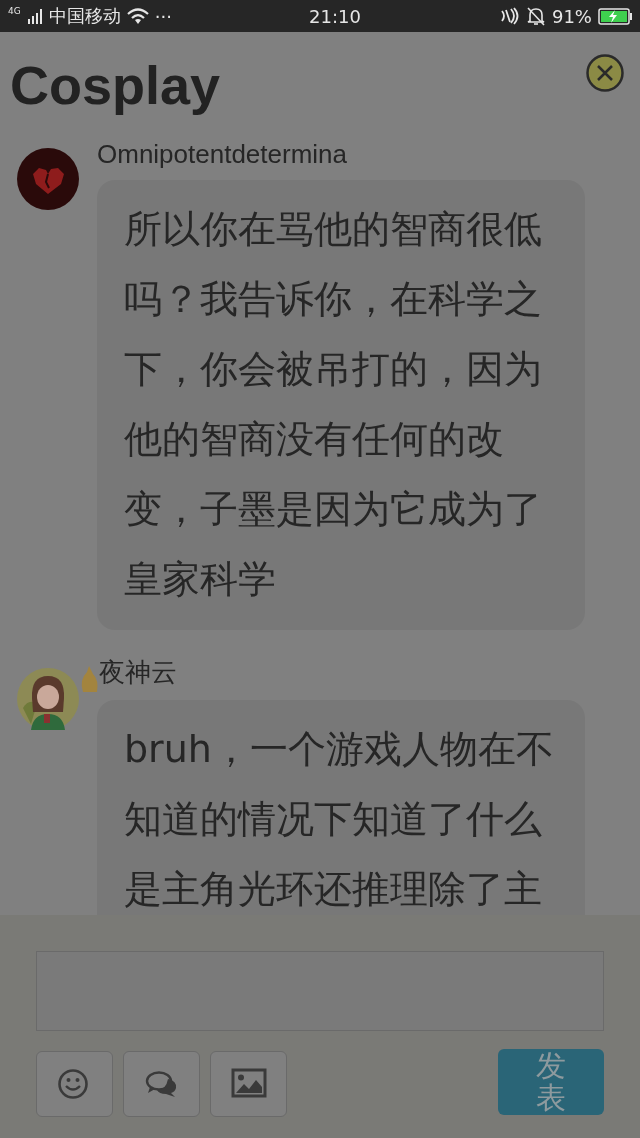 The width and height of the screenshot is (640, 1138). Describe the element at coordinates (74, 1084) in the screenshot. I see `smiley-button` at that location.